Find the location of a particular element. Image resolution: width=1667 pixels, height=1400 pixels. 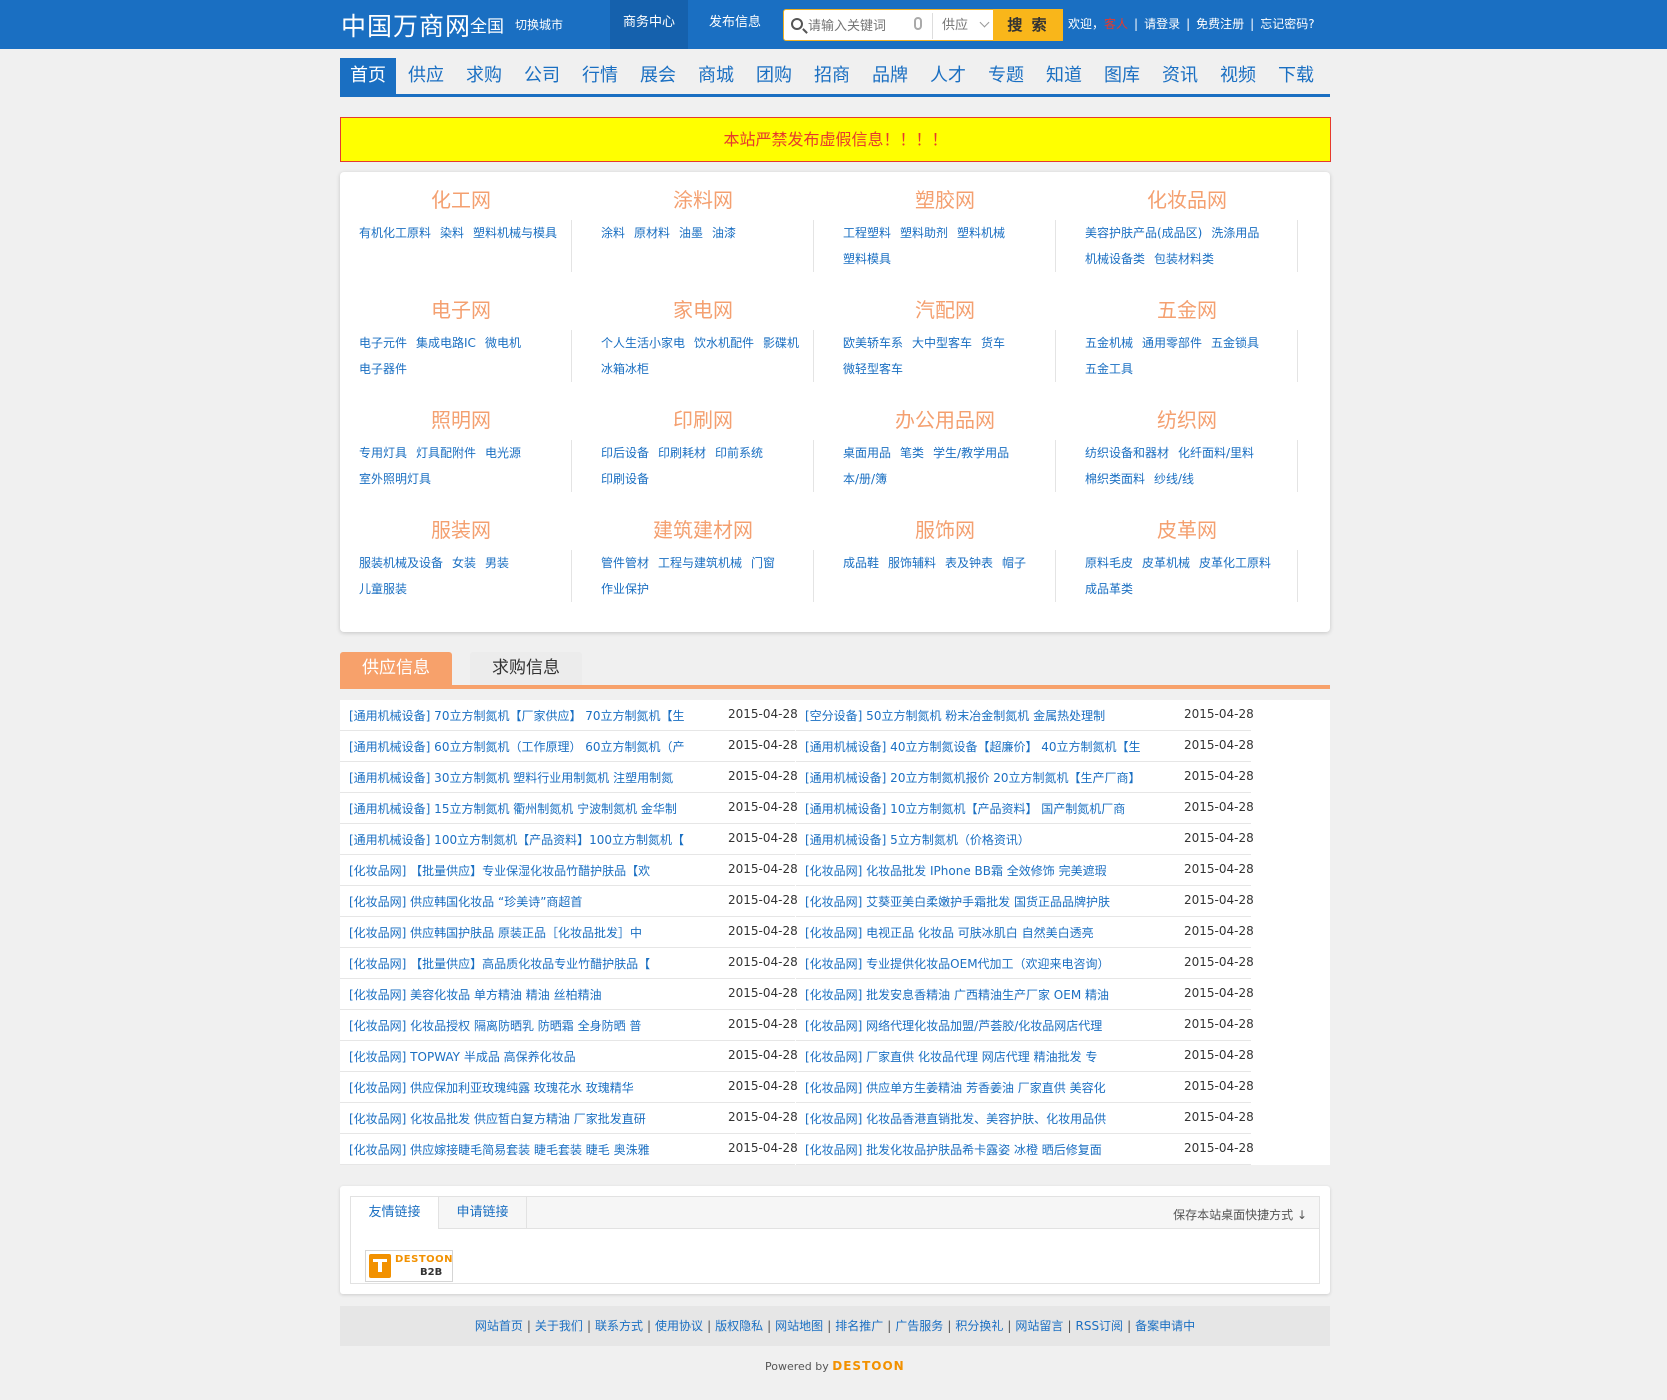

nav-item: 公司 is located at coordinates (542, 76).